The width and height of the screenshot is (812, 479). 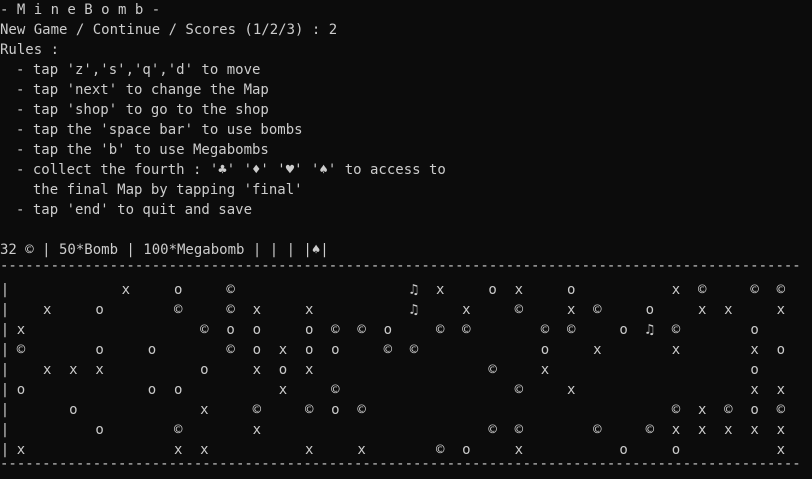 What do you see at coordinates (168, 30) in the screenshot?
I see `menu-prompt: New Game / Continue / Scores (1/2/3) : 2` at bounding box center [168, 30].